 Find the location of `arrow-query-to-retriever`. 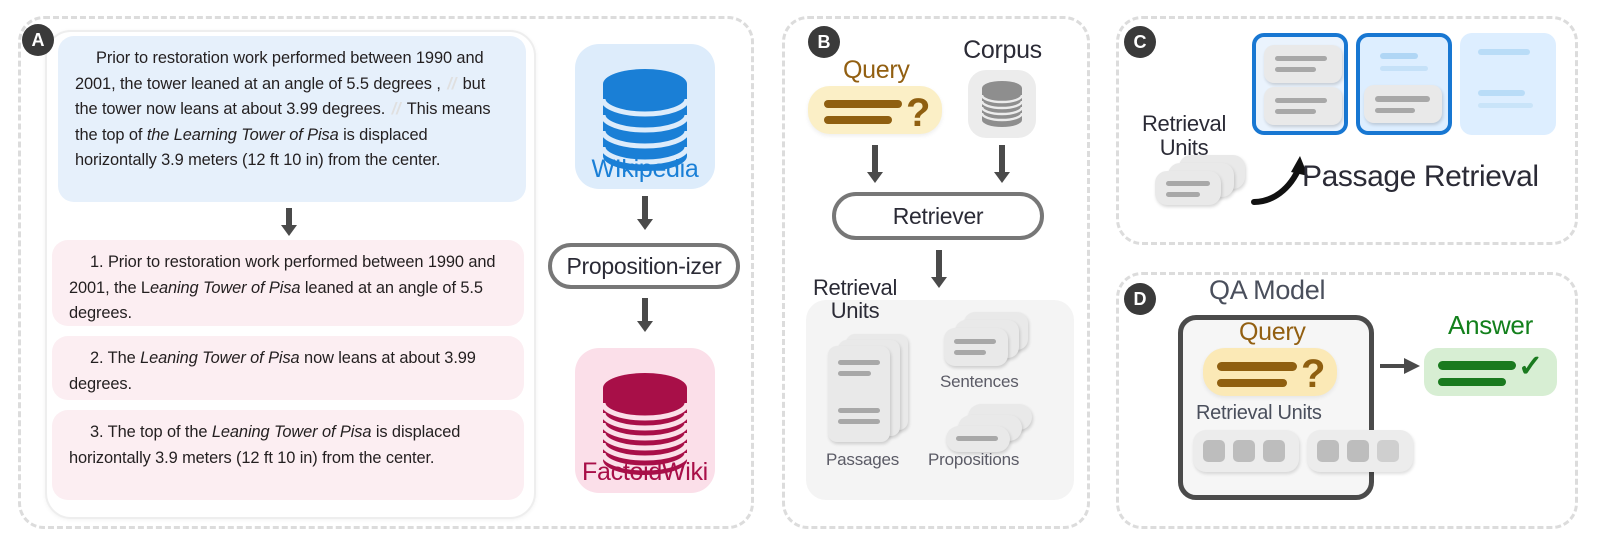

arrow-query-to-retriever is located at coordinates (875, 165).